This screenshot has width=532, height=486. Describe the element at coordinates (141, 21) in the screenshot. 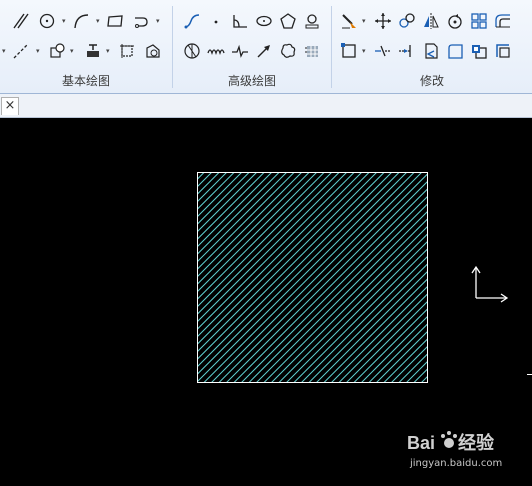

I see `polyline-icon` at that location.